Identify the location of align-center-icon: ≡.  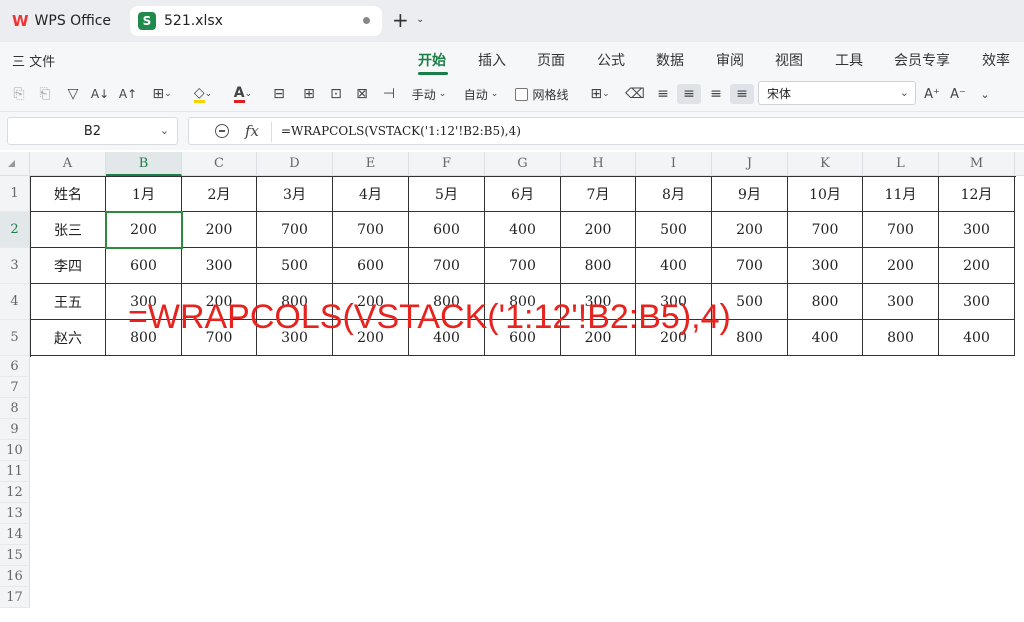
(689, 94).